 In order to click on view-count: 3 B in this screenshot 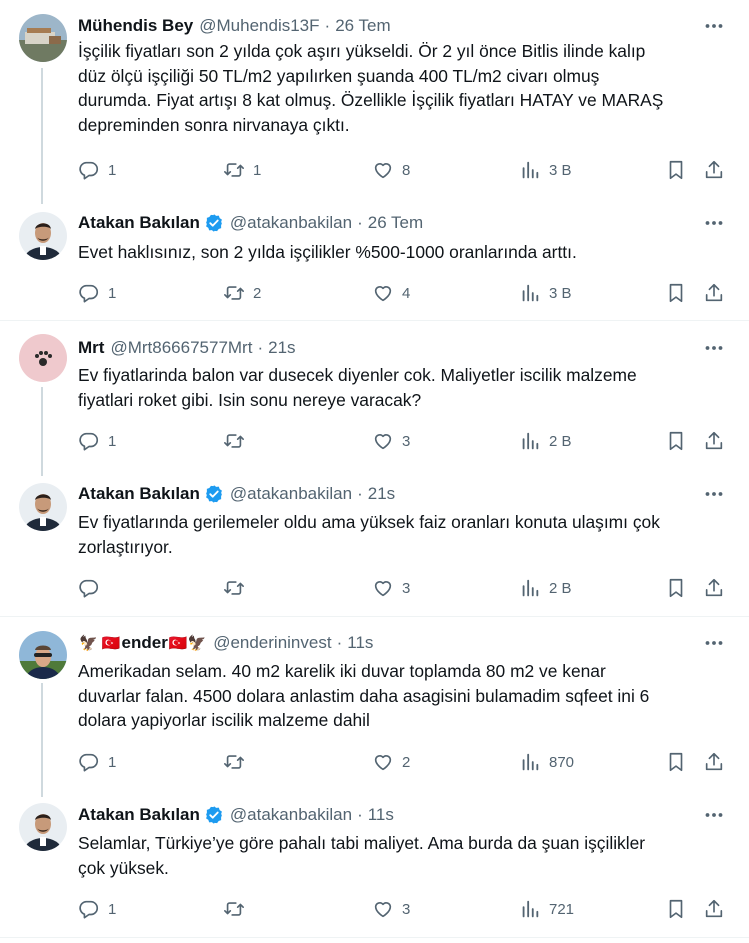, I will do `click(560, 293)`.